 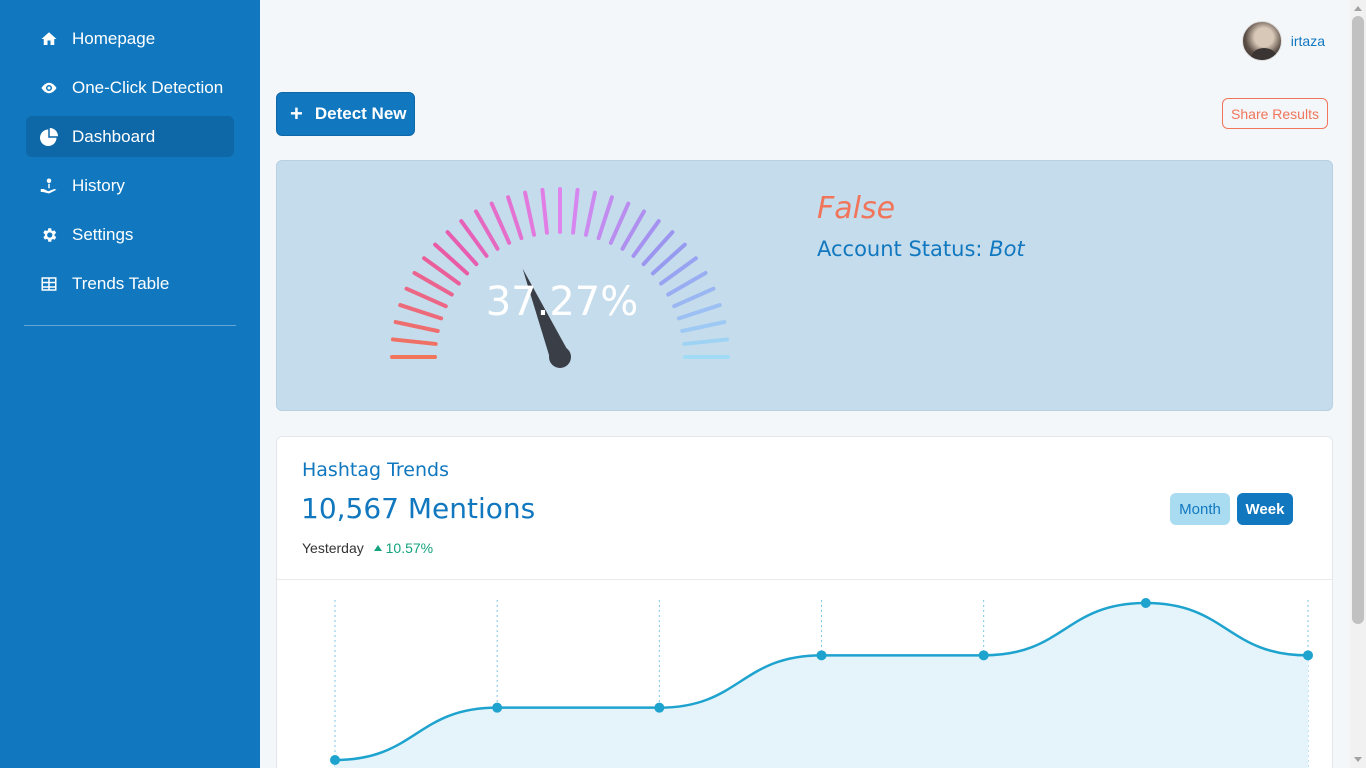 What do you see at coordinates (1308, 41) in the screenshot?
I see `username: irtaza` at bounding box center [1308, 41].